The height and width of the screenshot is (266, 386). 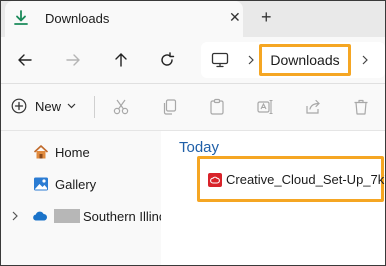 What do you see at coordinates (215, 179) in the screenshot?
I see `creative-cloud-icon` at bounding box center [215, 179].